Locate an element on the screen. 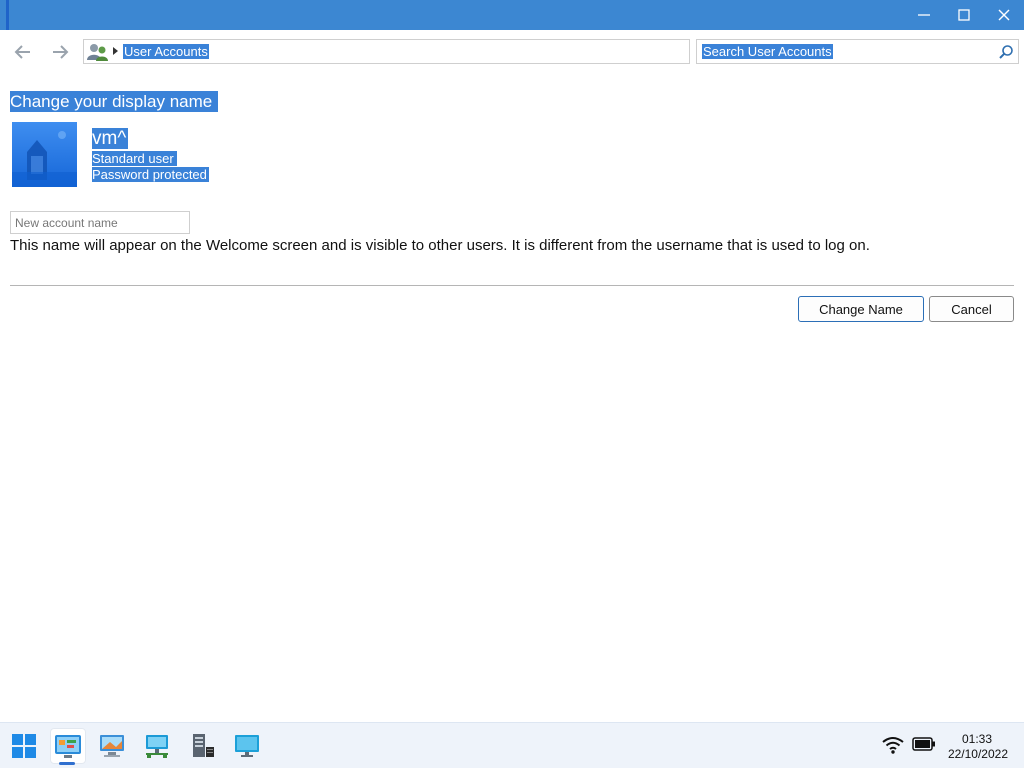 The image size is (1024, 768). active-app-indicator is located at coordinates (67, 763).